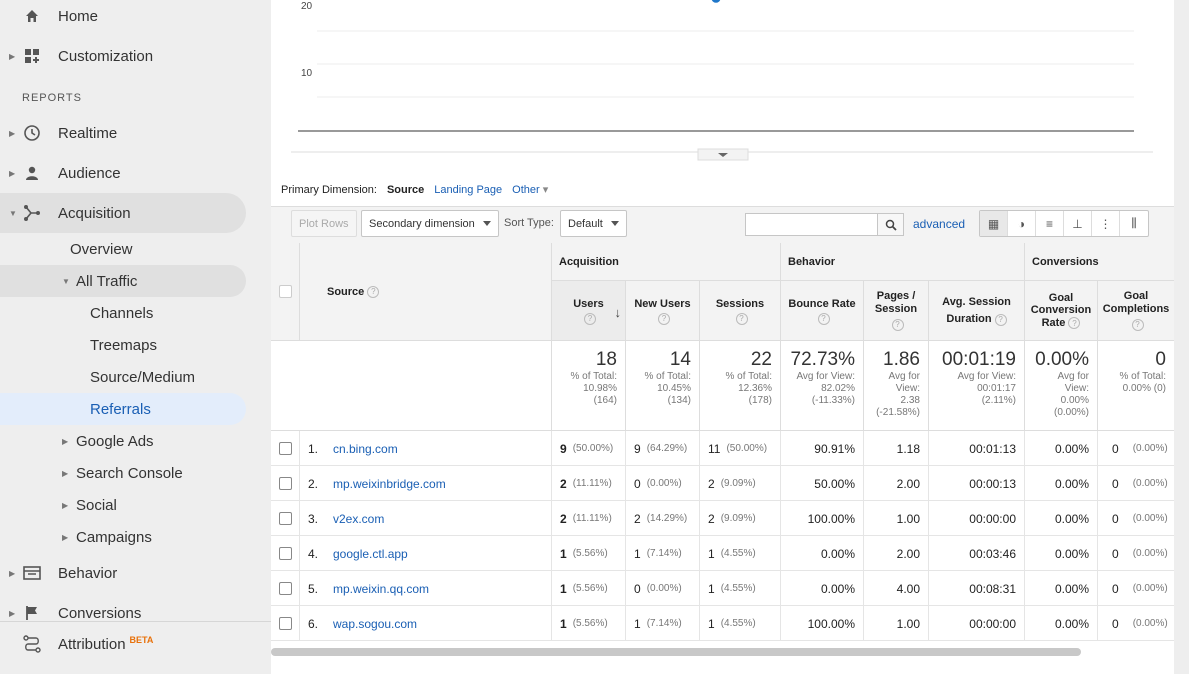  I want to click on sessions-value: 1, so click(711, 553).